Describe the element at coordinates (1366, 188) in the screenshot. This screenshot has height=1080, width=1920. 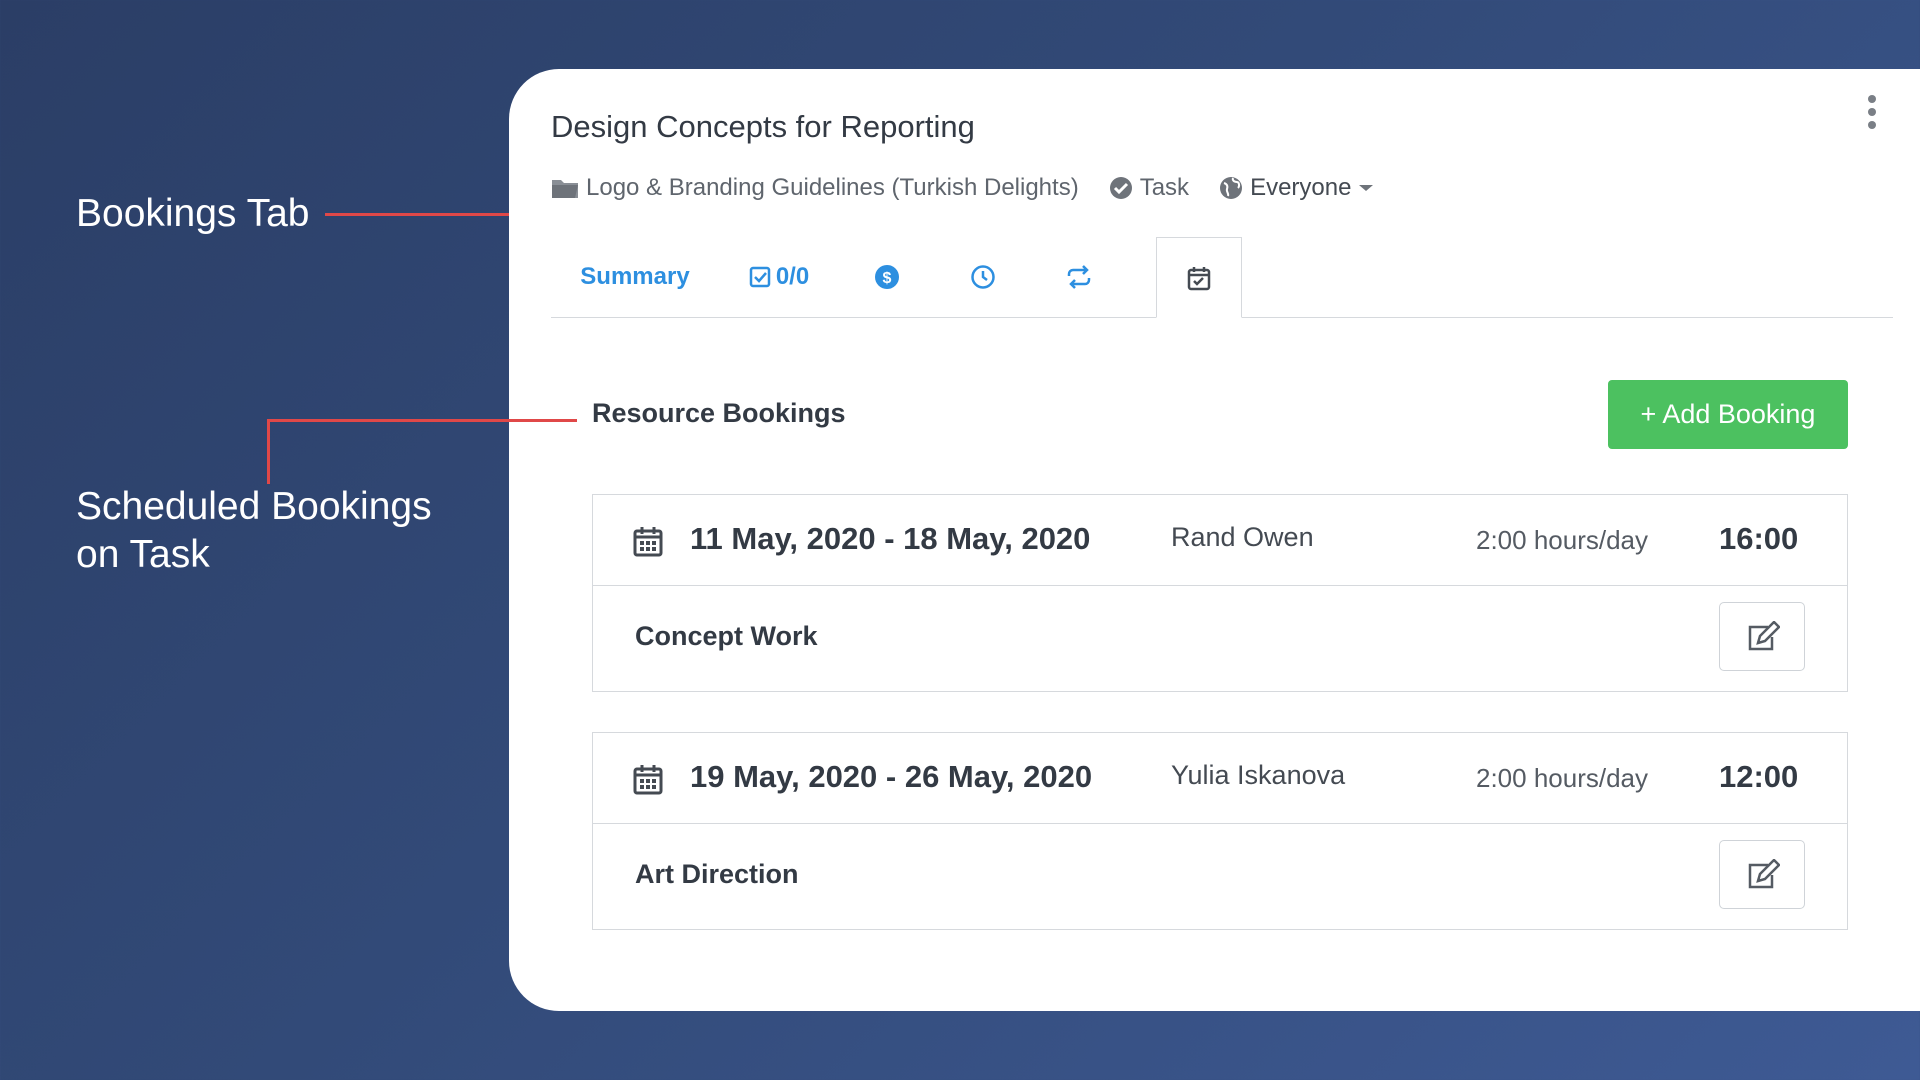
I see `caret-down-icon` at that location.